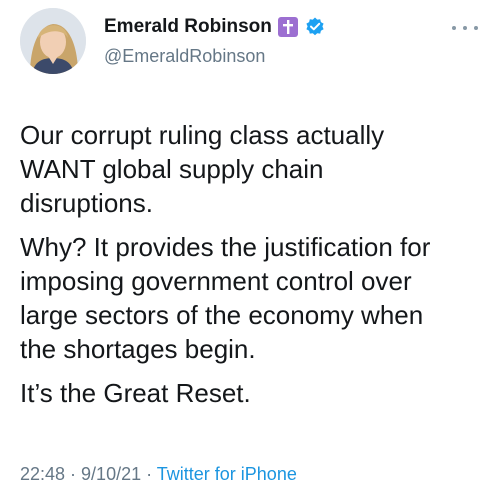 The width and height of the screenshot is (496, 500). Describe the element at coordinates (287, 27) in the screenshot. I see `cross-icon` at that location.